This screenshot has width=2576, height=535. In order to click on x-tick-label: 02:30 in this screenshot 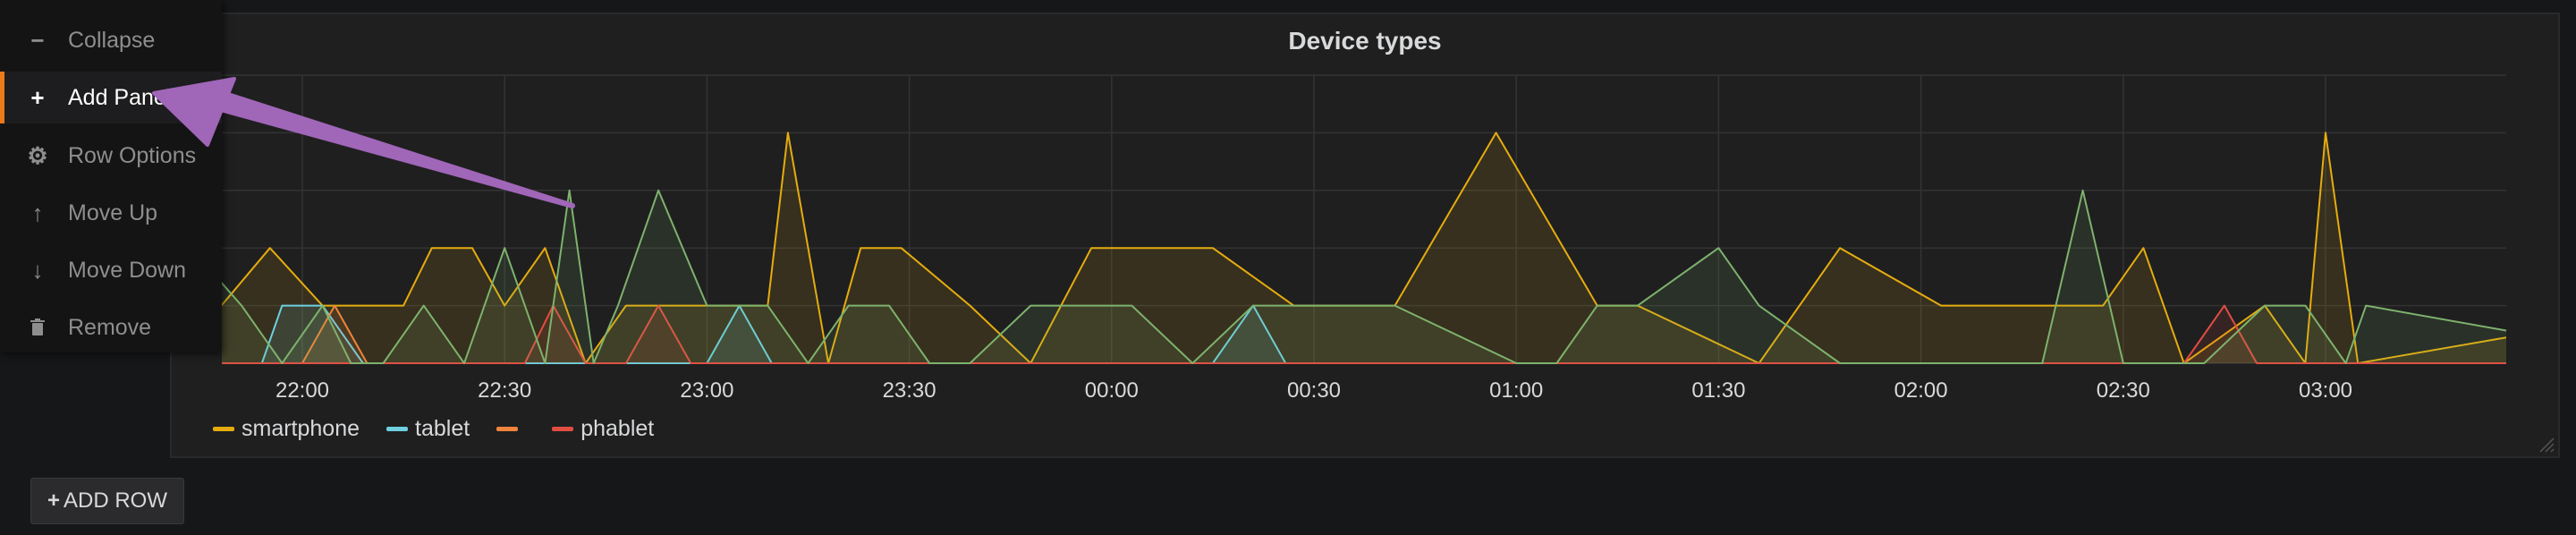, I will do `click(2123, 390)`.